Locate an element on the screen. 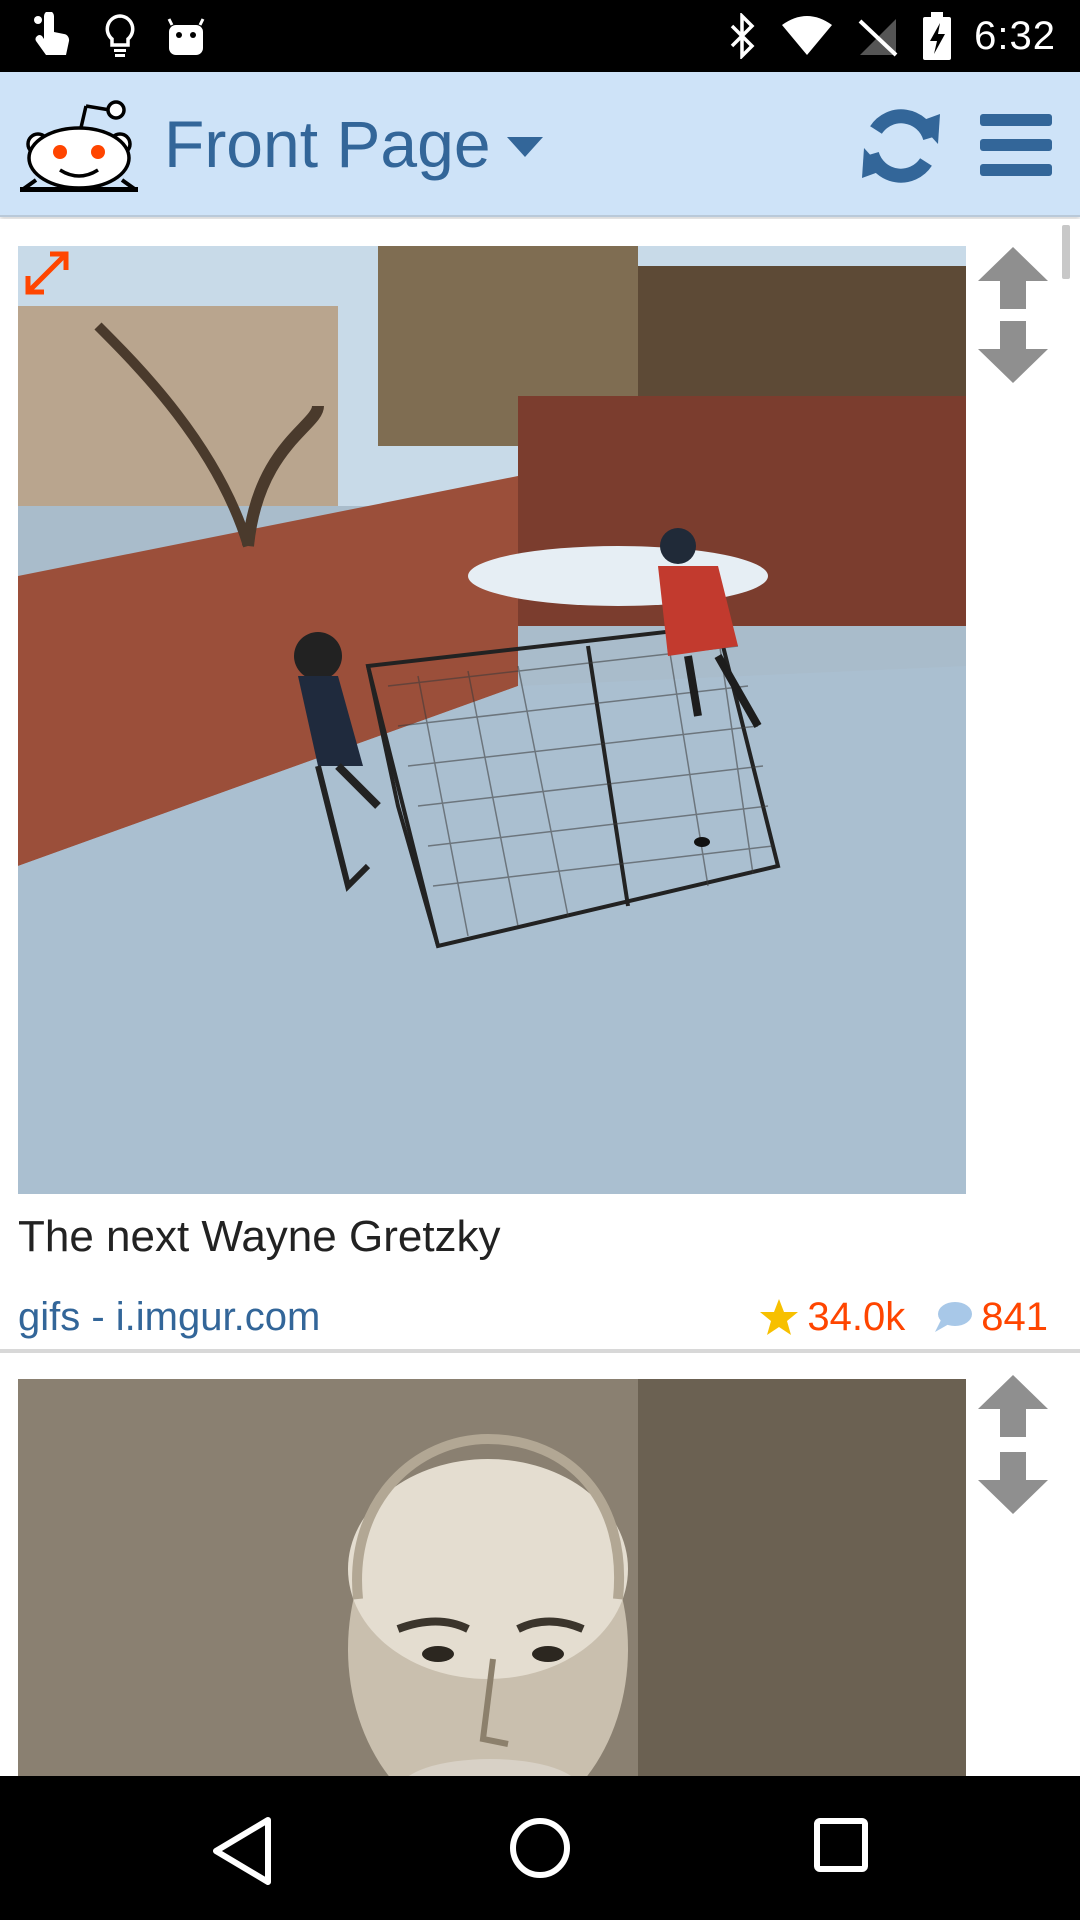  lightbulb-icon is located at coordinates (120, 35).